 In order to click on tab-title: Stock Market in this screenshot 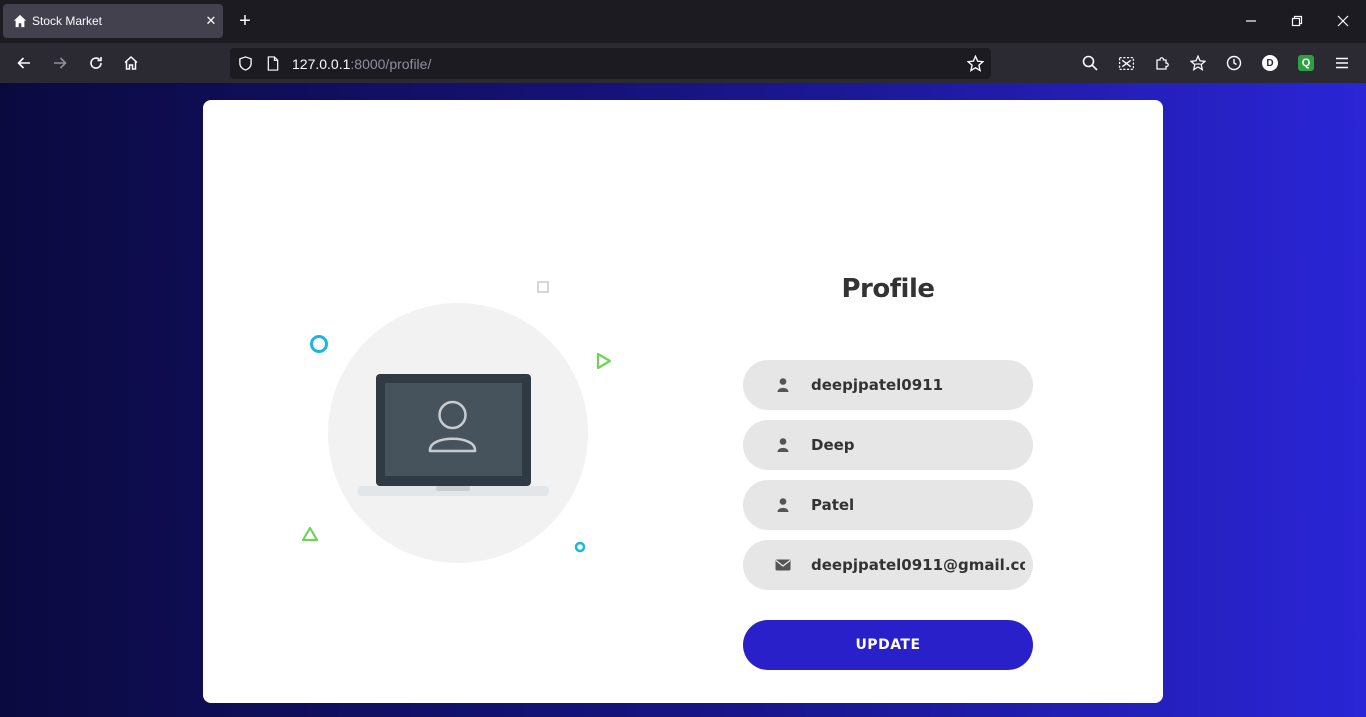, I will do `click(67, 21)`.